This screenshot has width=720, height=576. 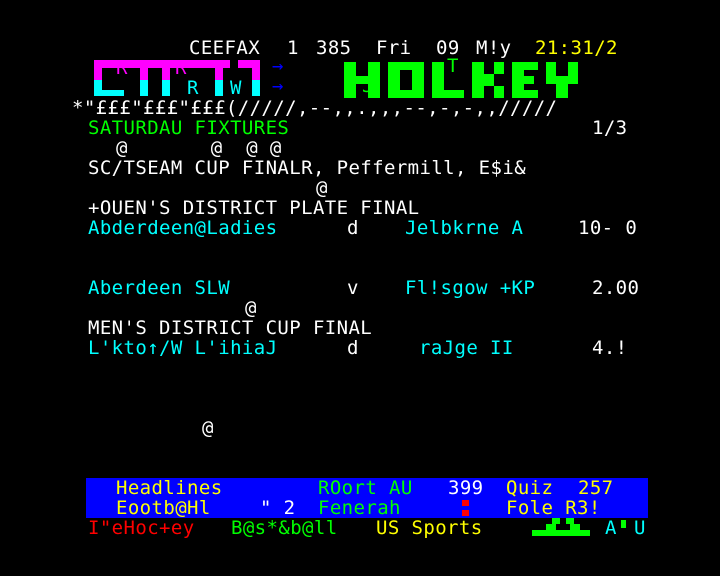 What do you see at coordinates (360, 228) in the screenshot?
I see `fixture-row: Abderdeen@Ladies d Jelbkrne A 10- 0` at bounding box center [360, 228].